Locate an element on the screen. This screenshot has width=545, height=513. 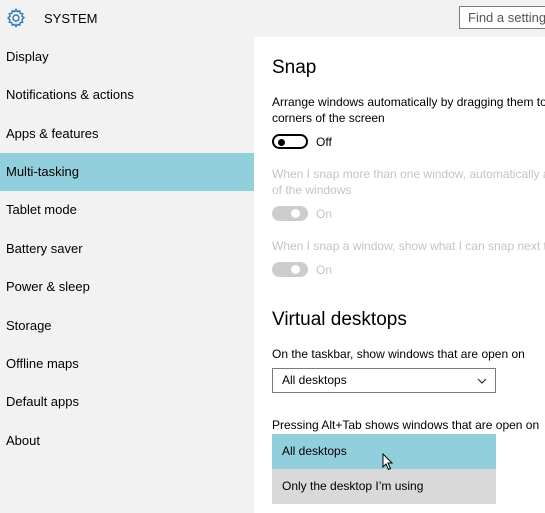
mouse-cursor-icon is located at coordinates (388, 462).